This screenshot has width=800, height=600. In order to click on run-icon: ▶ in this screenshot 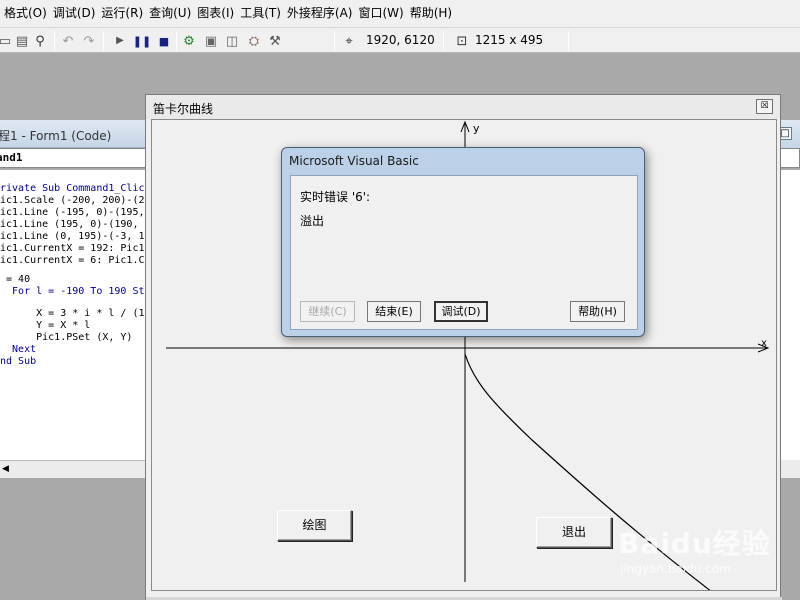, I will do `click(120, 41)`.